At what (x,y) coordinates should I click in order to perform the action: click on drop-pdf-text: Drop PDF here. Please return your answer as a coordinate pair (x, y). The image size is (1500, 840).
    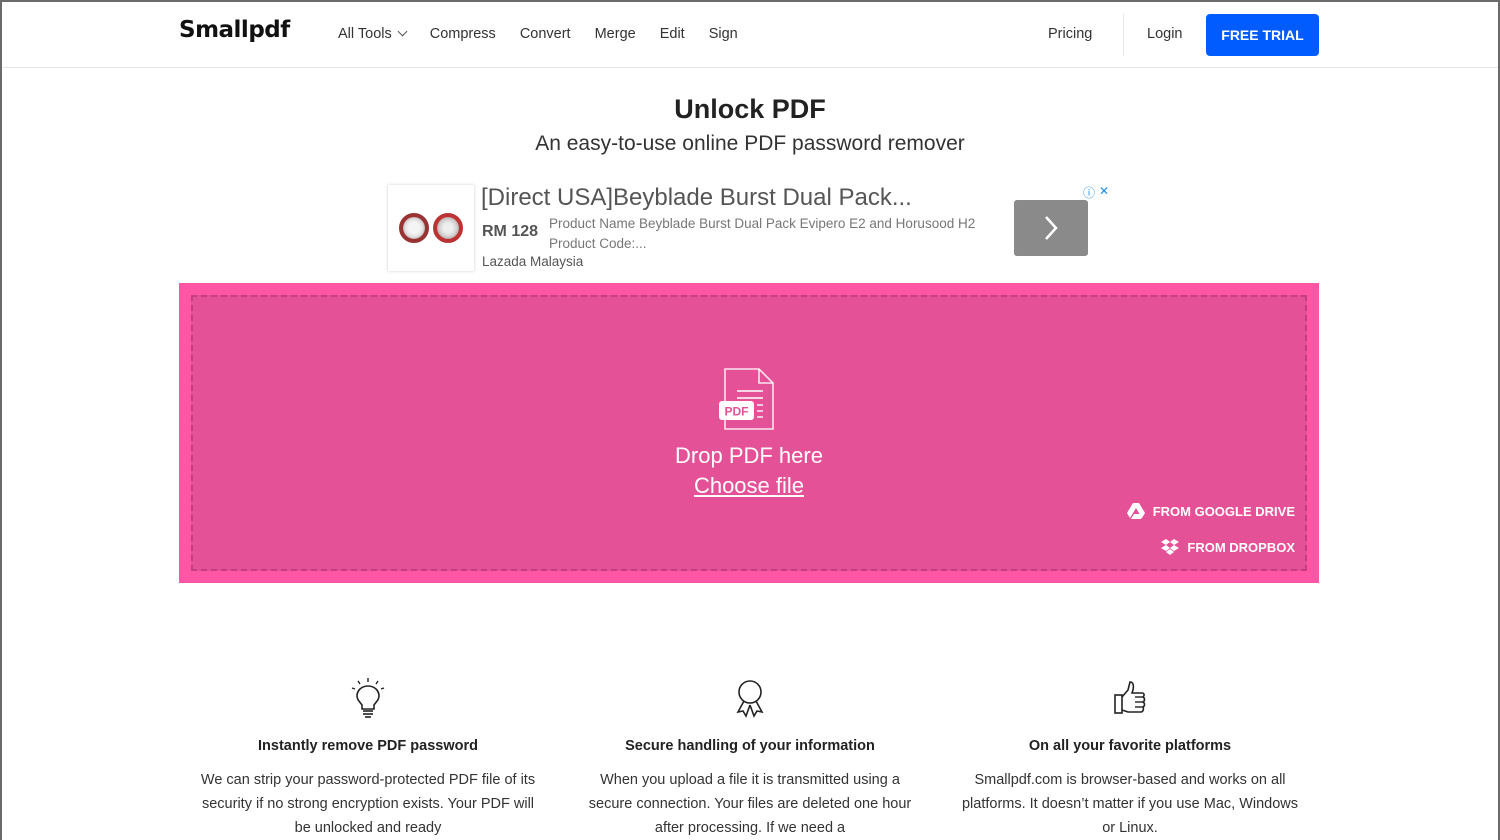
    Looking at the image, I should click on (749, 455).